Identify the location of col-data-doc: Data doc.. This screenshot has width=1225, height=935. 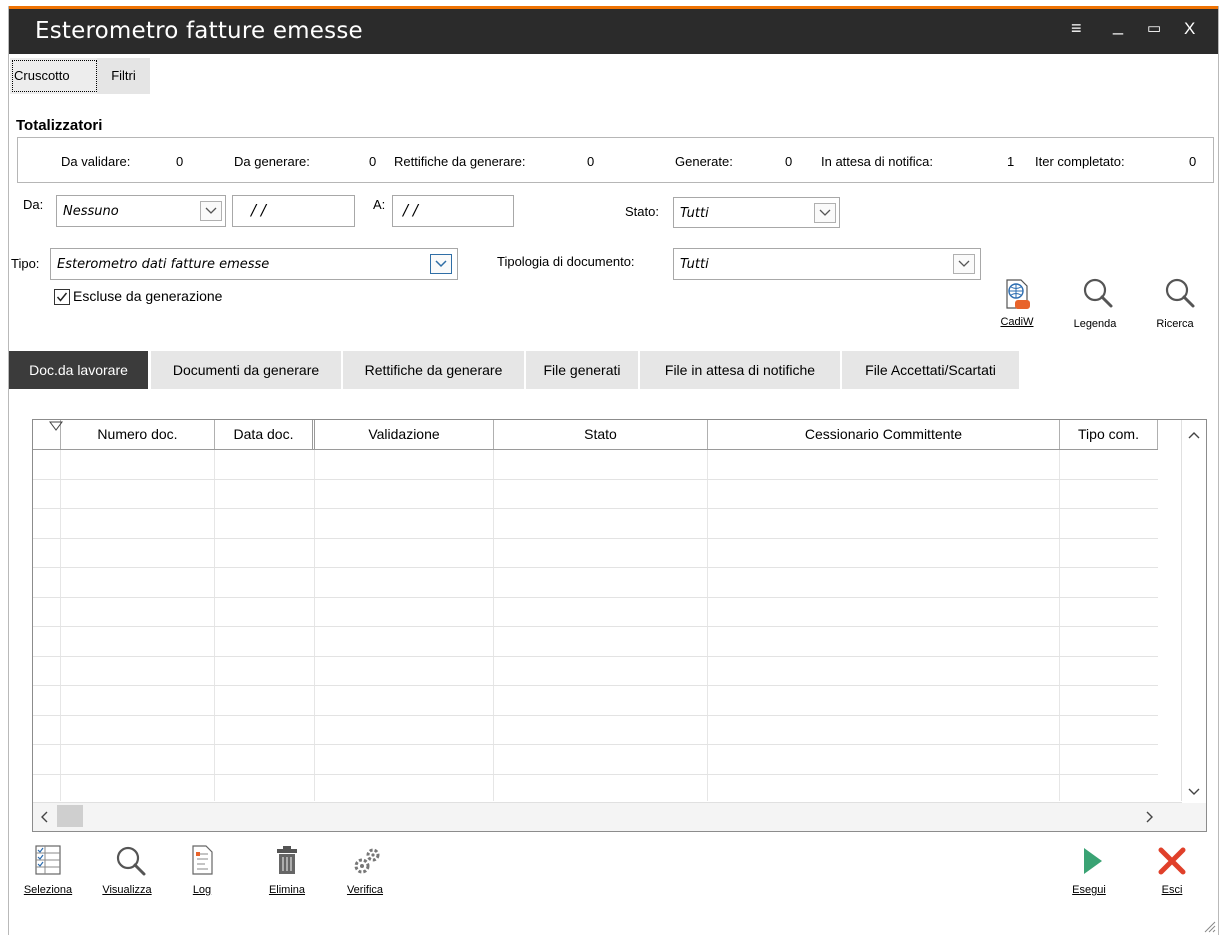
(265, 434).